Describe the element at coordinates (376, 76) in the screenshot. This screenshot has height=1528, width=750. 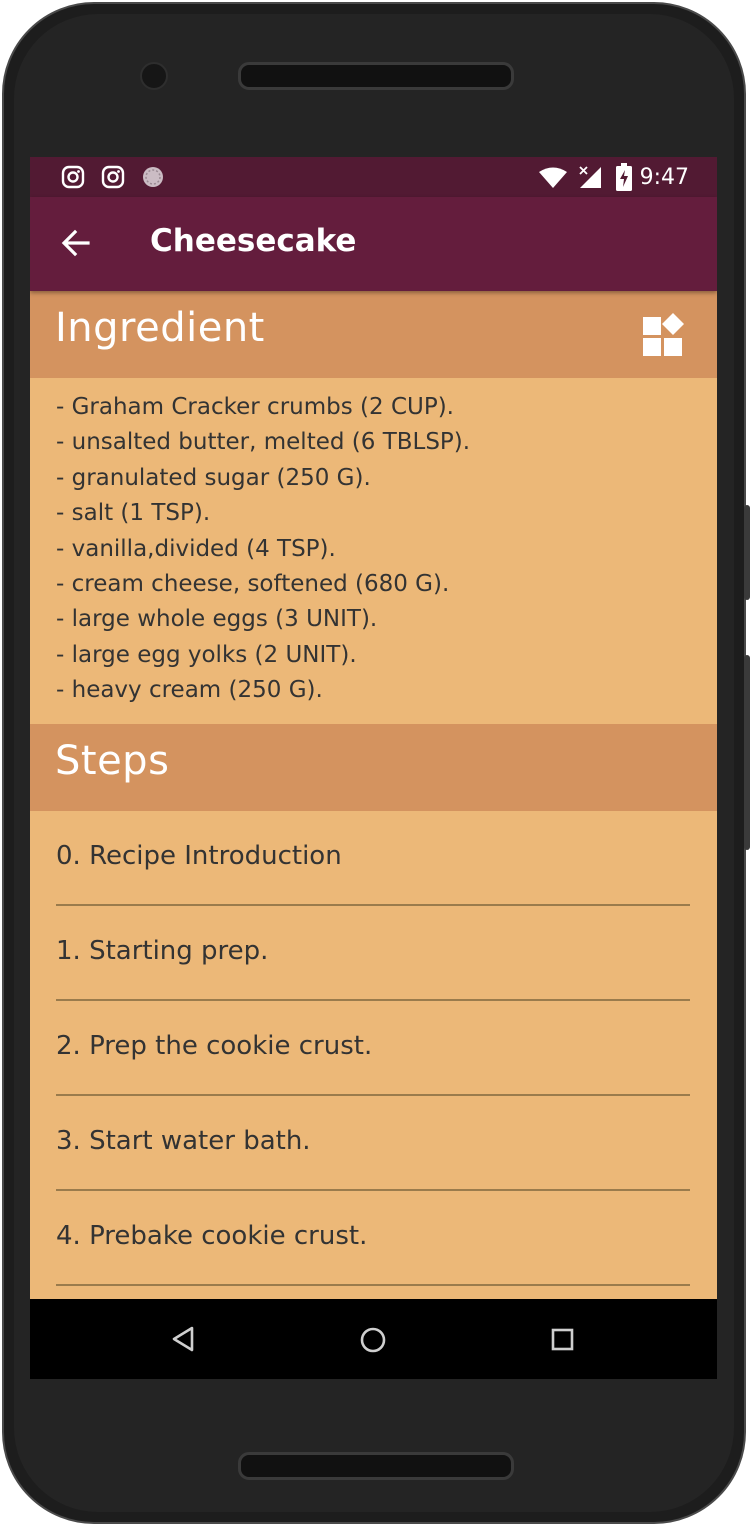
I see `top-speaker` at that location.